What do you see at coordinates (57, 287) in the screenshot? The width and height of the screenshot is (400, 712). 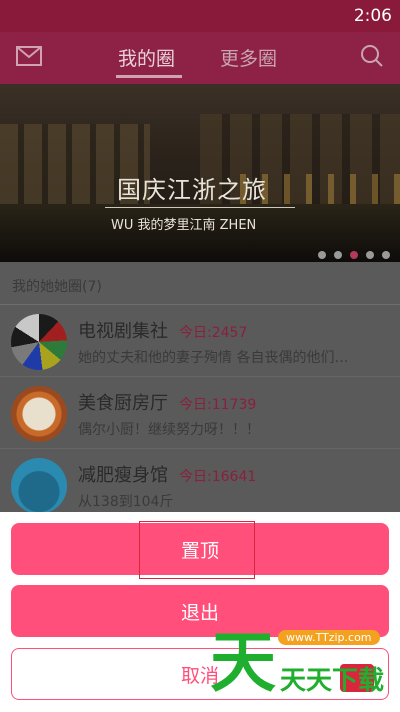 I see `section-title: 我的她她圈(7)` at bounding box center [57, 287].